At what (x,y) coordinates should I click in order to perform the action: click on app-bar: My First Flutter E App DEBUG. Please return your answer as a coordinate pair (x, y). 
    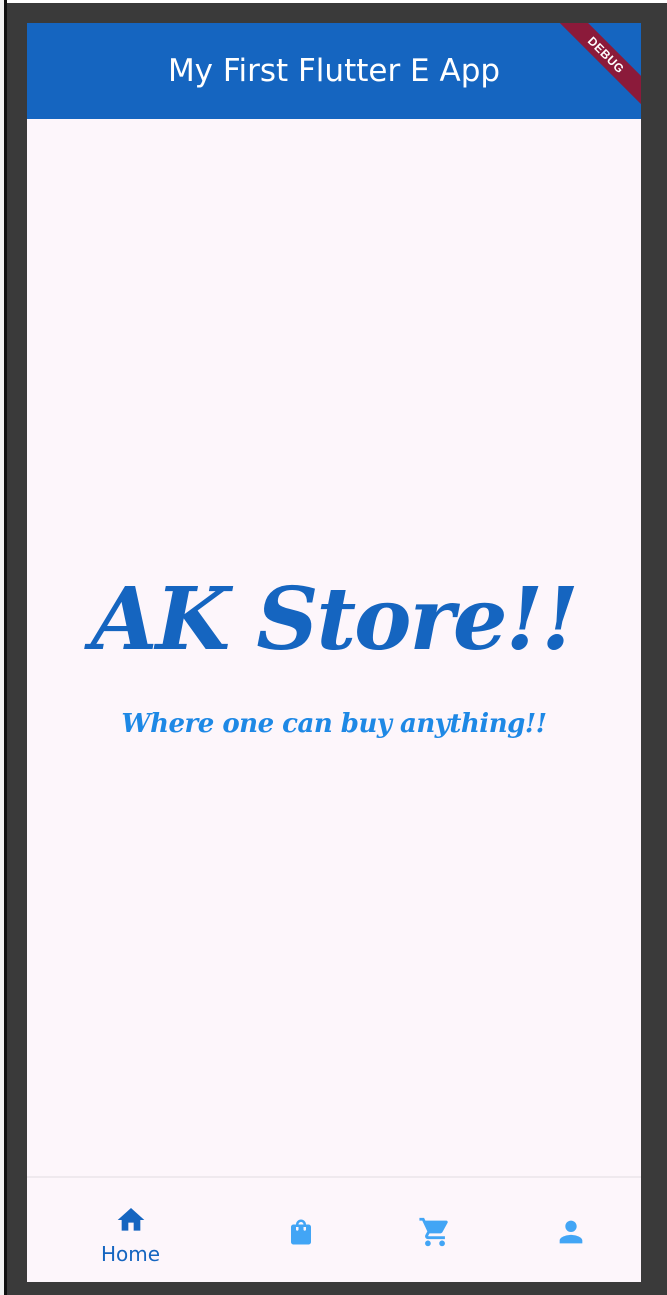
    Looking at the image, I should click on (334, 71).